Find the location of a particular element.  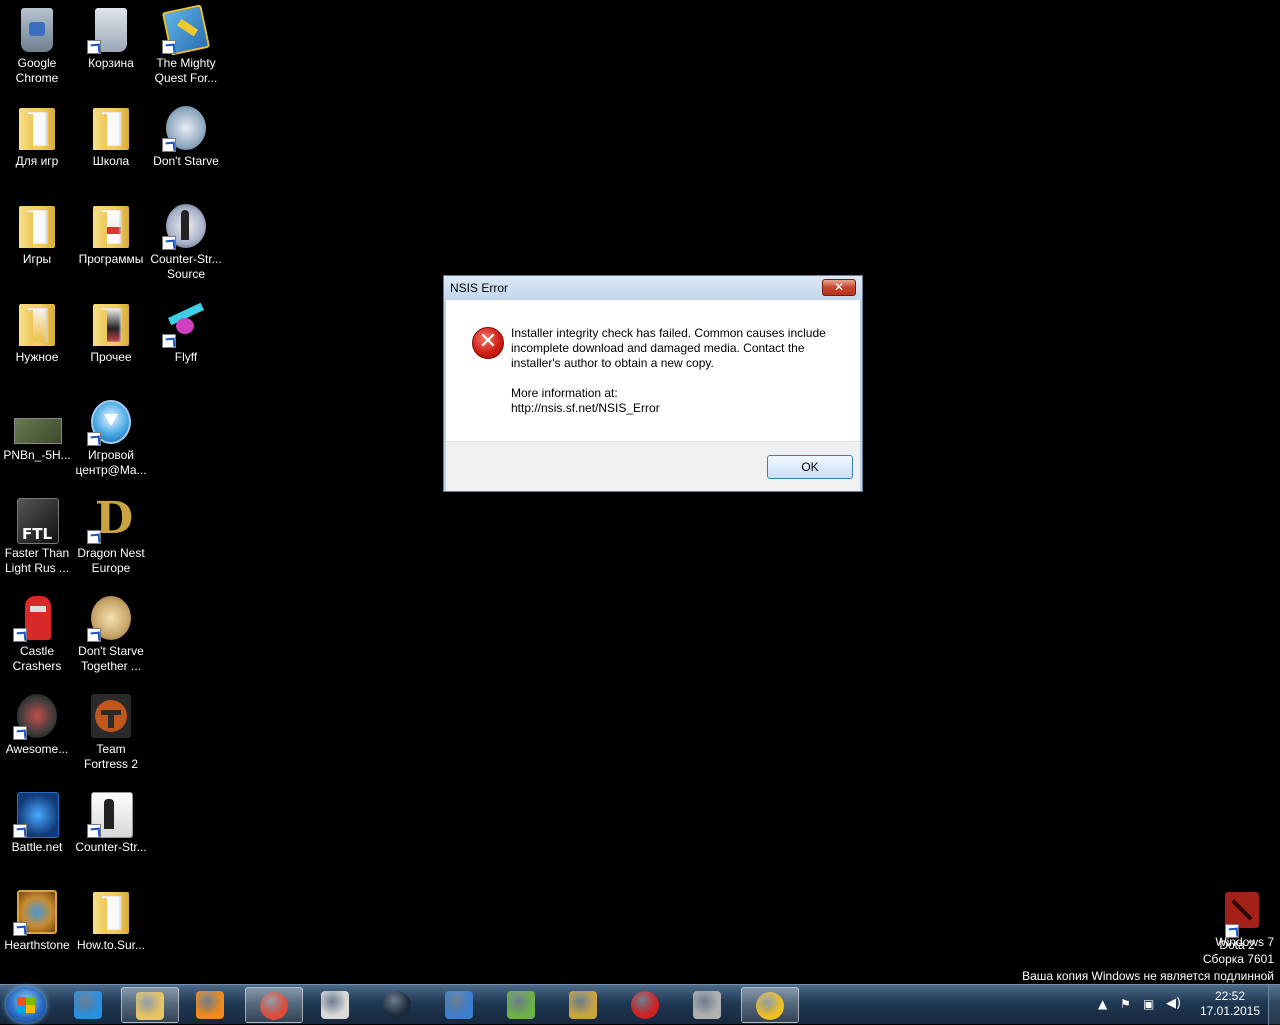

more-info-url: http://nsis.sf.net/NSIS_Error is located at coordinates (585, 408).